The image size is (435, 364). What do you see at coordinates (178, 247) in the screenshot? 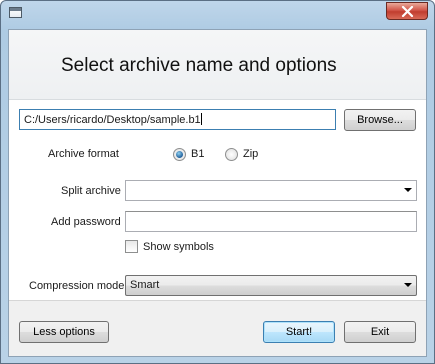
I see `show-symbols-label: Show symbols` at bounding box center [178, 247].